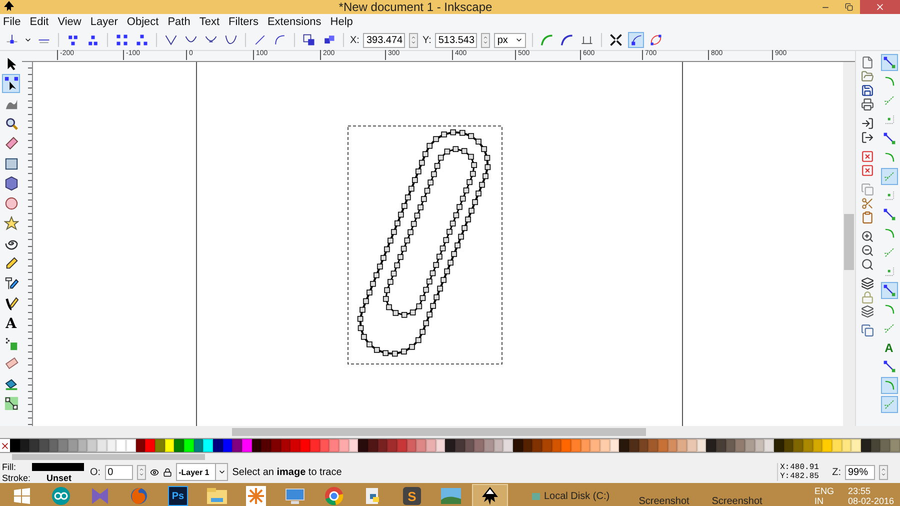 This screenshot has height=506, width=900. Describe the element at coordinates (510, 40) in the screenshot. I see `unit-dropdown: px` at that location.